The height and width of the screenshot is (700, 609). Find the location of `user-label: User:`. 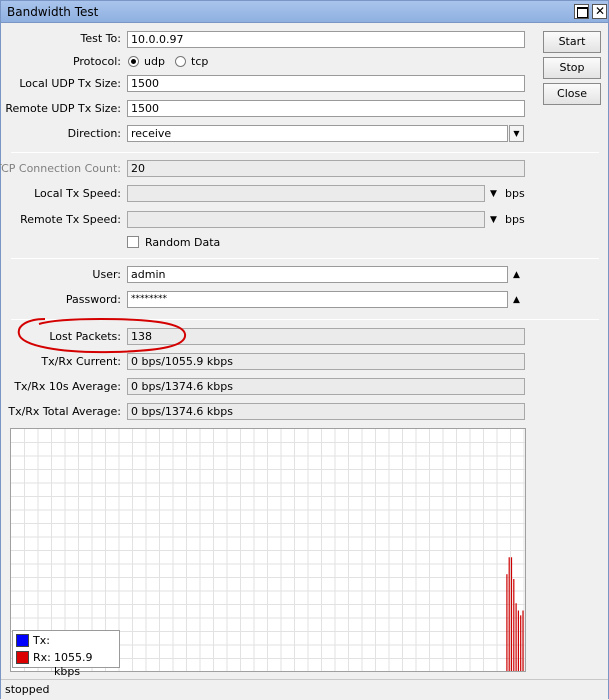

user-label: User: is located at coordinates (106, 274).